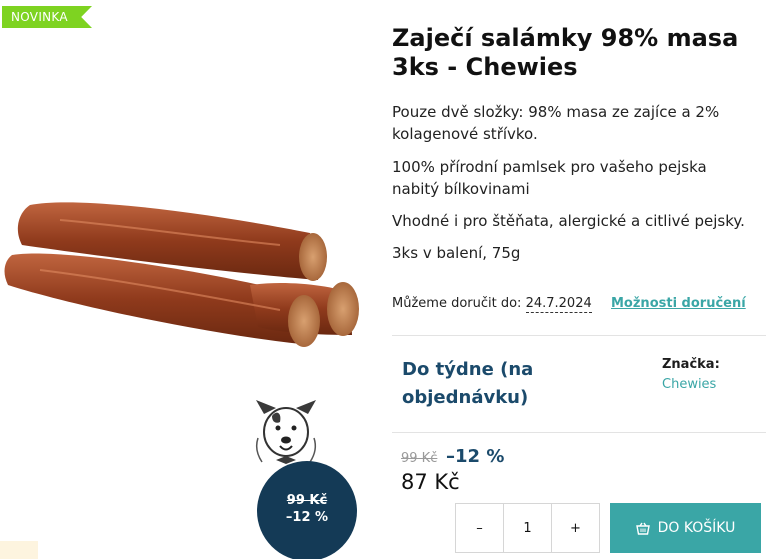  What do you see at coordinates (689, 384) in the screenshot?
I see `brand-link: Chewies` at bounding box center [689, 384].